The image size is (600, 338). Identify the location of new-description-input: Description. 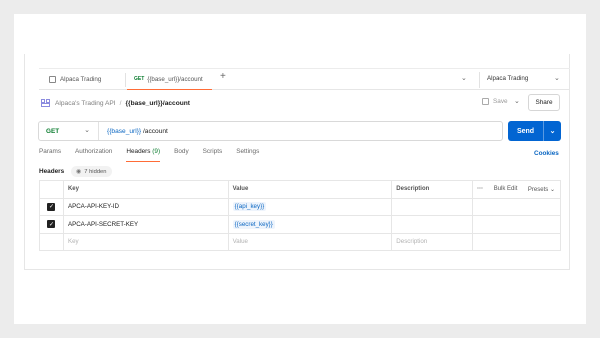
(433, 241).